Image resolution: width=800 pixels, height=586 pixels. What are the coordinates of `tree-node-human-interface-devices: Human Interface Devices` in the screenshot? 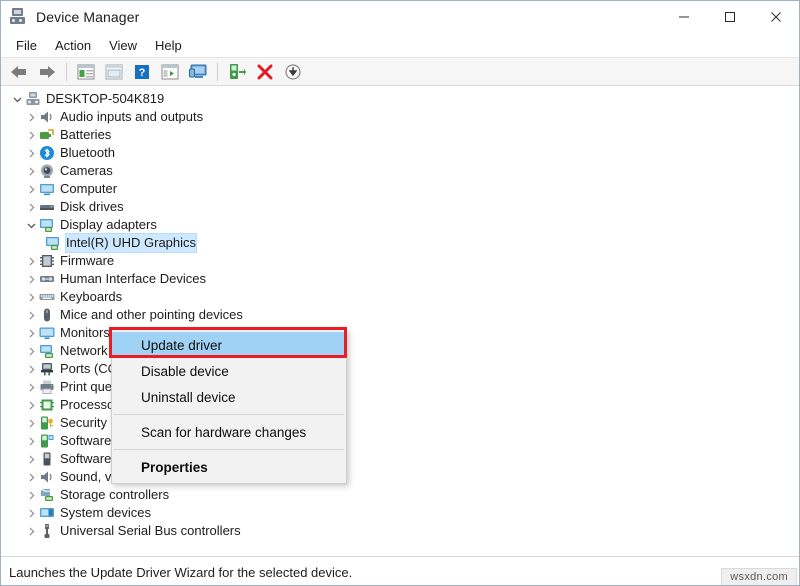 It's located at (400, 279).